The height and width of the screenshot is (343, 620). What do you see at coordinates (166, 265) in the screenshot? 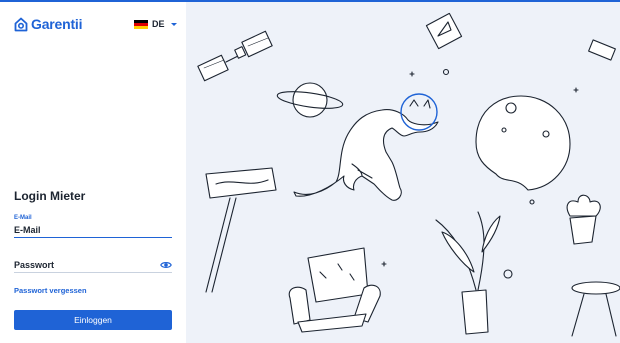
I see `eye-icon` at bounding box center [166, 265].